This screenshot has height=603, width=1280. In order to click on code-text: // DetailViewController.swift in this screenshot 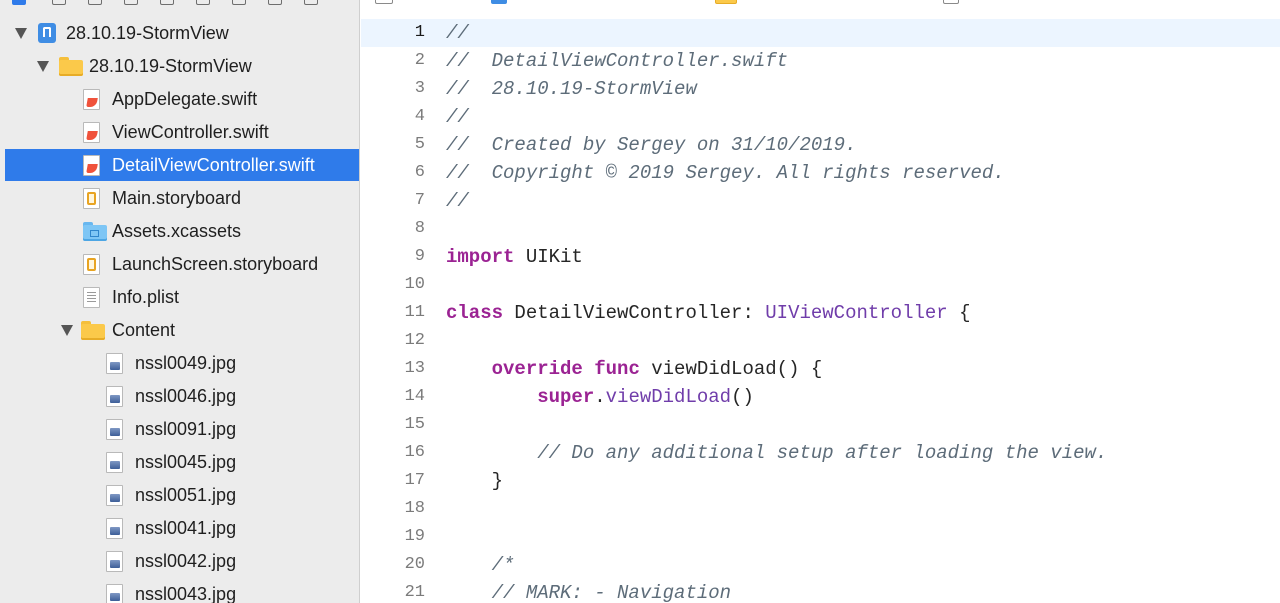, I will do `click(617, 61)`.